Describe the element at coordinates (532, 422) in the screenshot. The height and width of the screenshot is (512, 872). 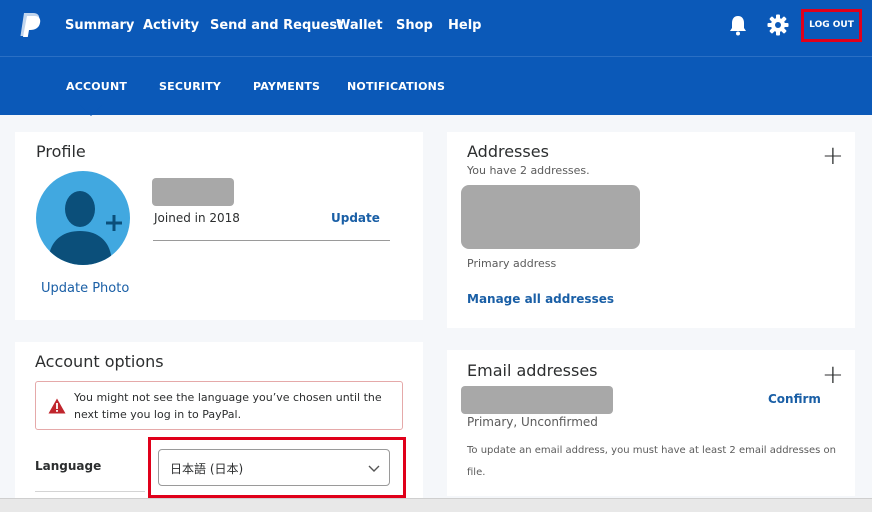
I see `email-status: Primary, Unconfirmed` at that location.